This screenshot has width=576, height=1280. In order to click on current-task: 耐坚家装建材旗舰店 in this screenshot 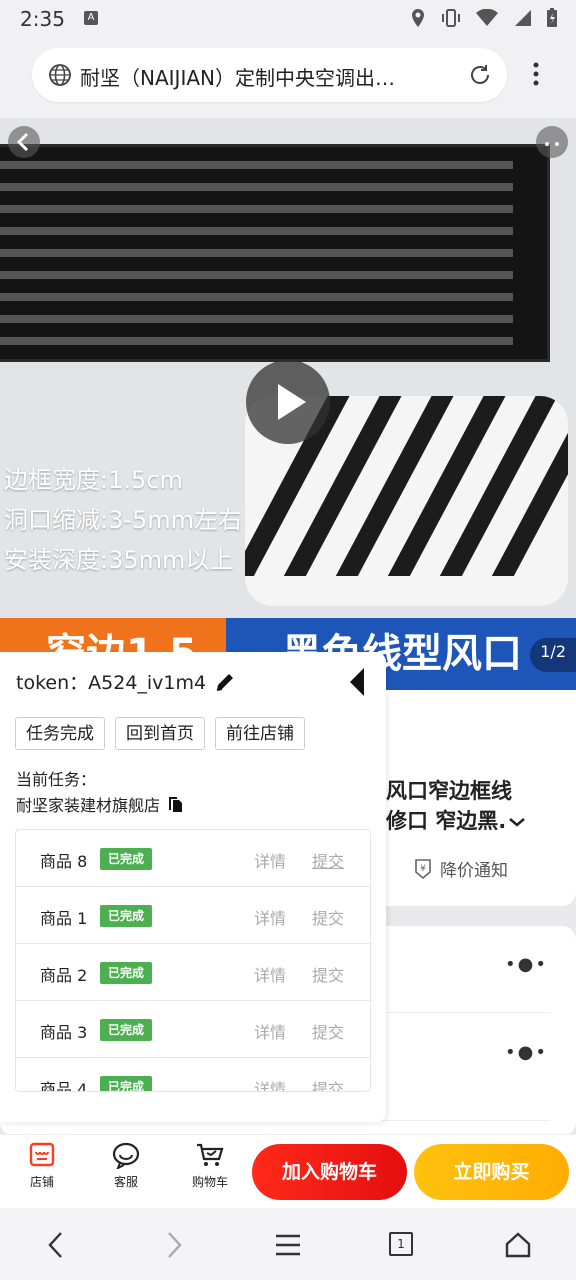, I will do `click(100, 804)`.